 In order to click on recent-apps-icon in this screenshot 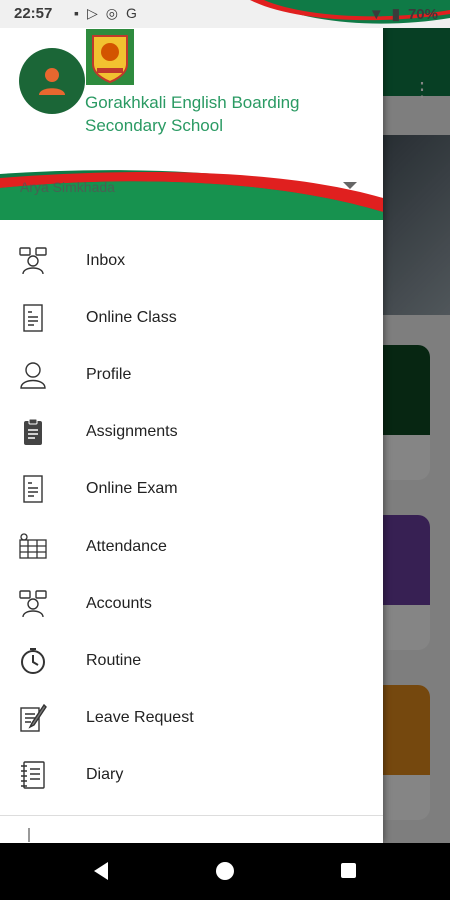, I will do `click(348, 870)`.